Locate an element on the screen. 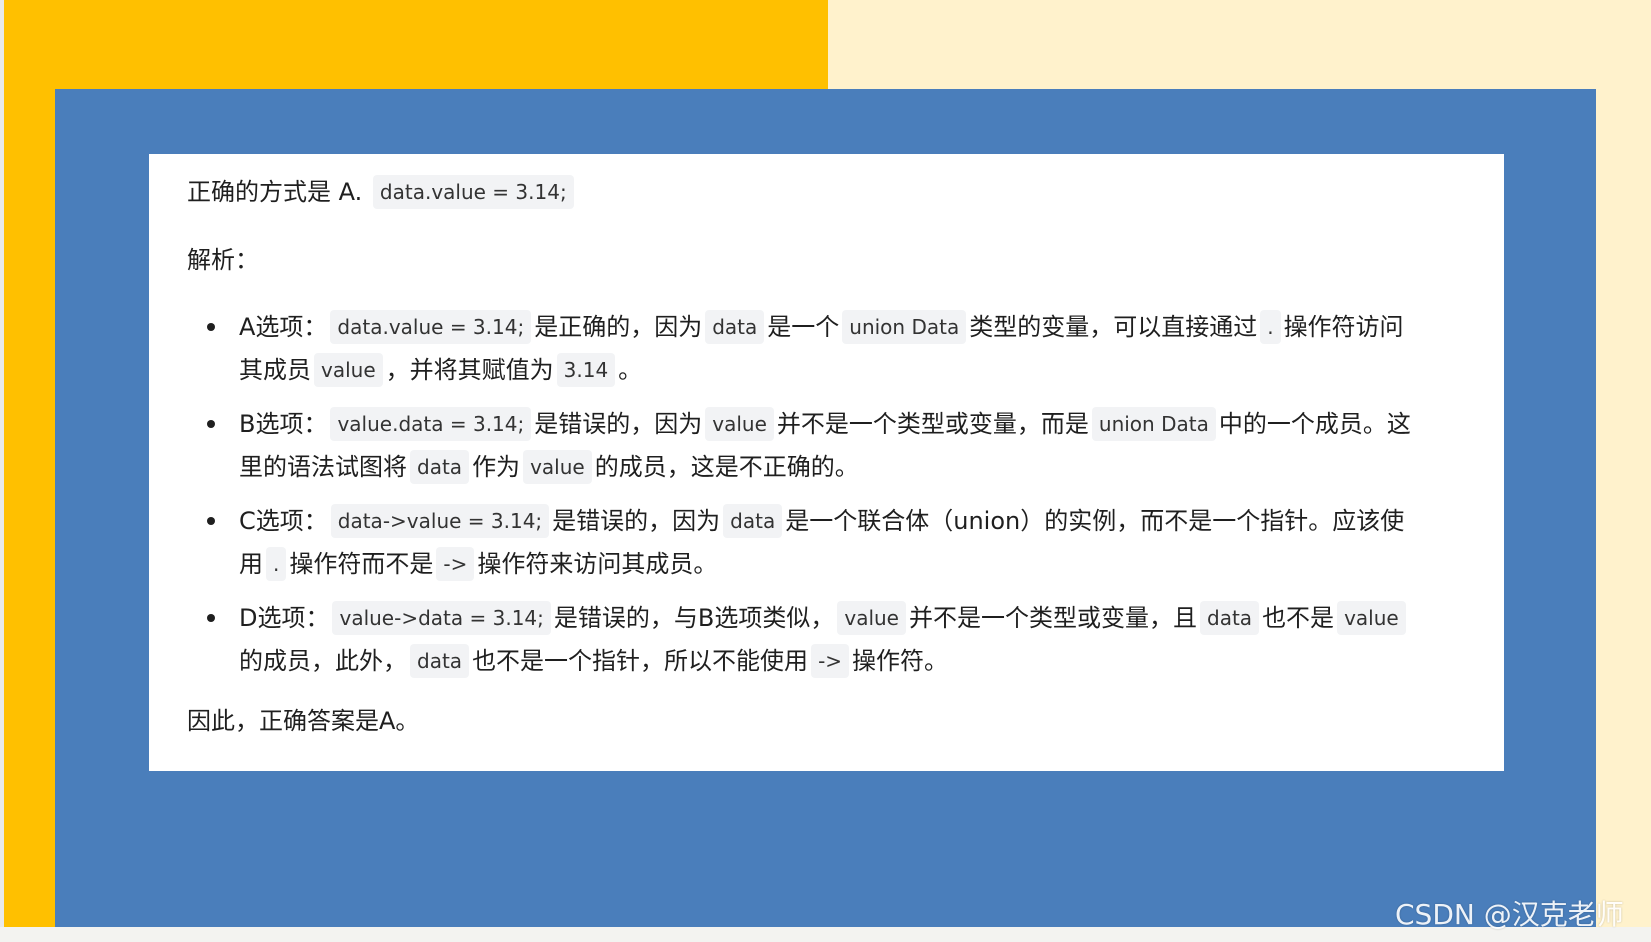 This screenshot has width=1651, height=942. option-text: 操作符而不是 is located at coordinates (361, 564).